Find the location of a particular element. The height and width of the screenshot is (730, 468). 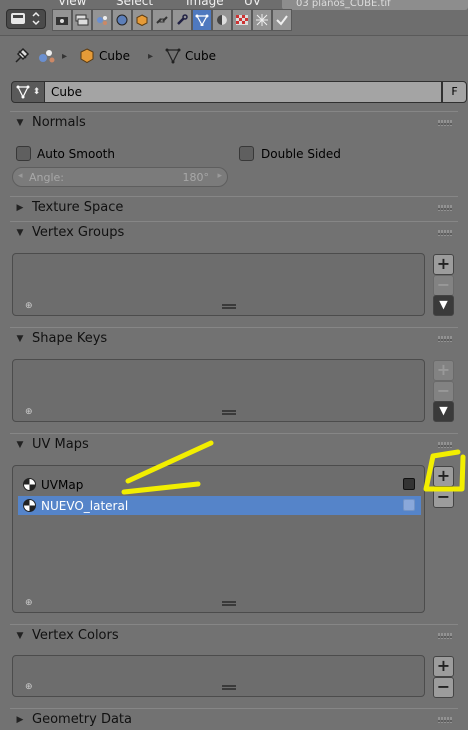

tab-scene is located at coordinates (102, 20).